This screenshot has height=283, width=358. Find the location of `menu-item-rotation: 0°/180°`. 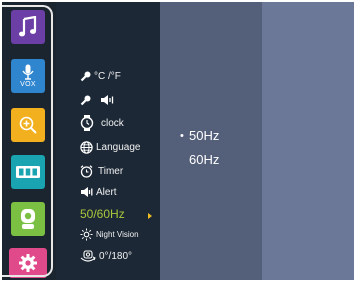

menu-item-rotation: 0°/180° is located at coordinates (106, 256).